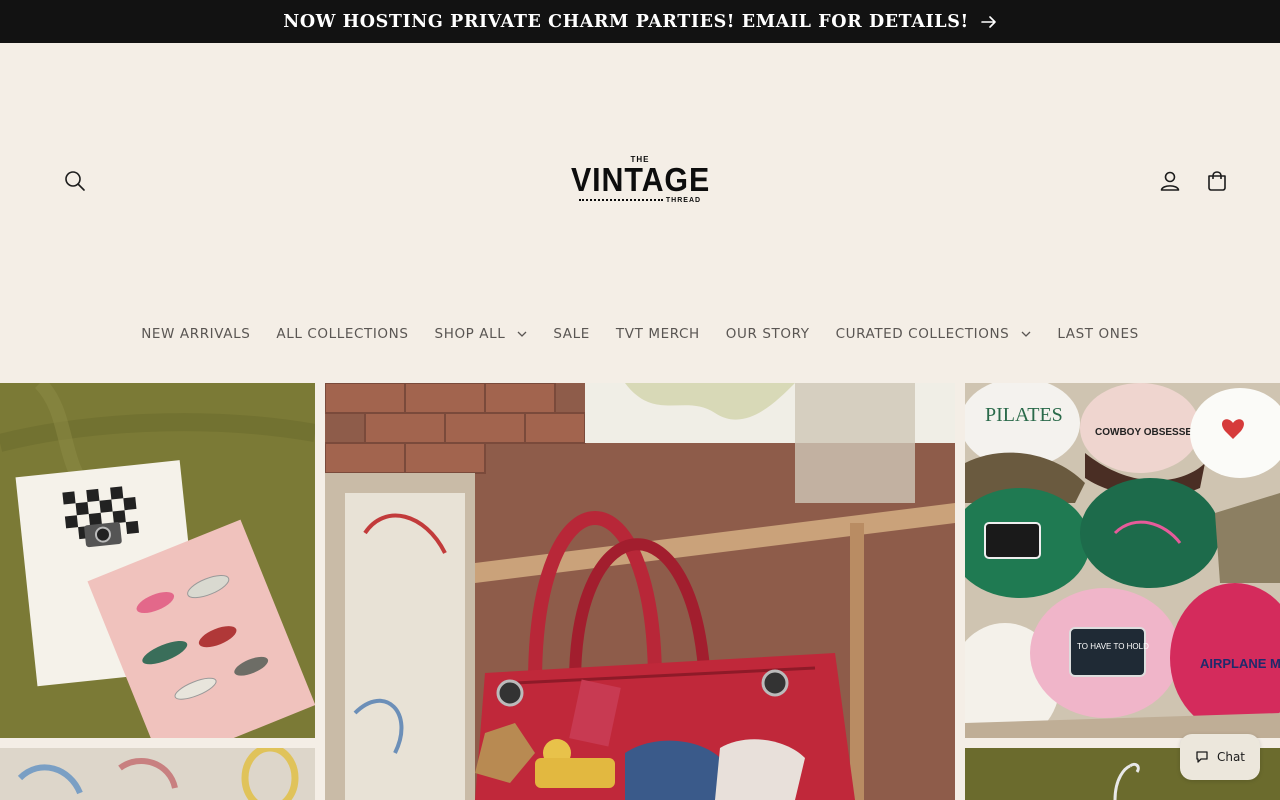 The height and width of the screenshot is (800, 1280). What do you see at coordinates (988, 21) in the screenshot?
I see `arrow-right-icon` at bounding box center [988, 21].